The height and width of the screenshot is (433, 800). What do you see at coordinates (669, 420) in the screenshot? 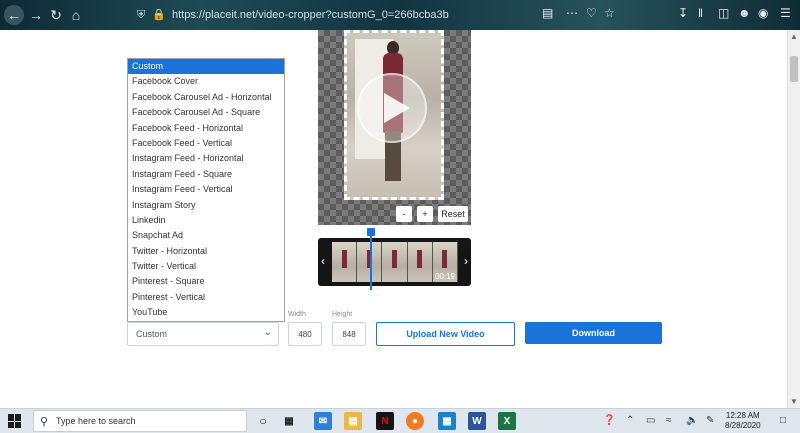
I see `wifi-icon: ≈` at bounding box center [669, 420].